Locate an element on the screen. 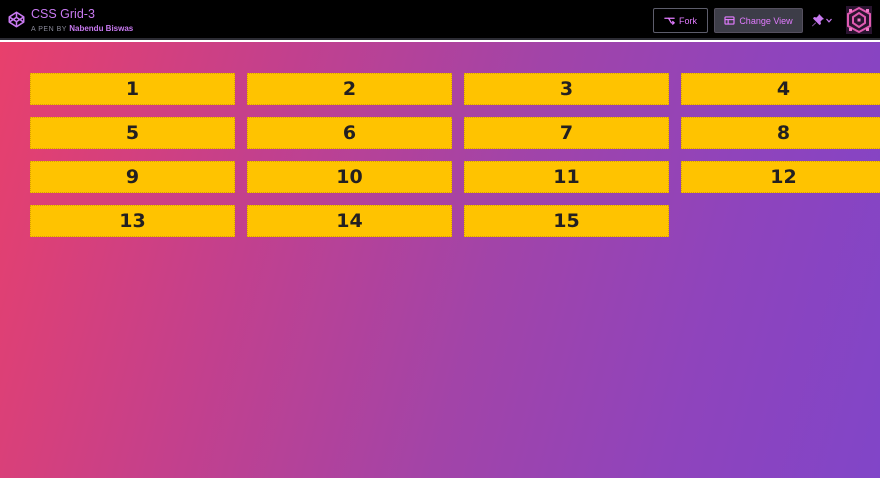 Image resolution: width=880 pixels, height=478 pixels. pin-icon is located at coordinates (818, 20).